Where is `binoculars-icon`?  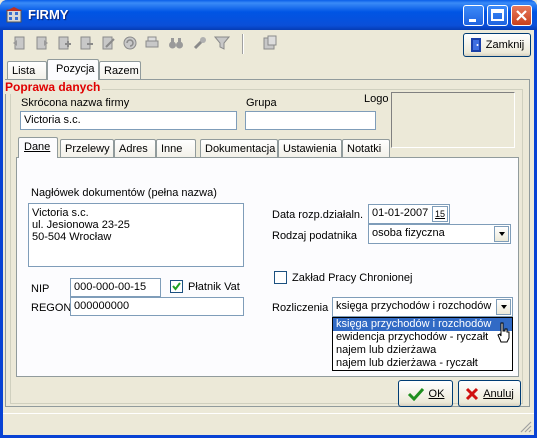 binoculars-icon is located at coordinates (176, 43).